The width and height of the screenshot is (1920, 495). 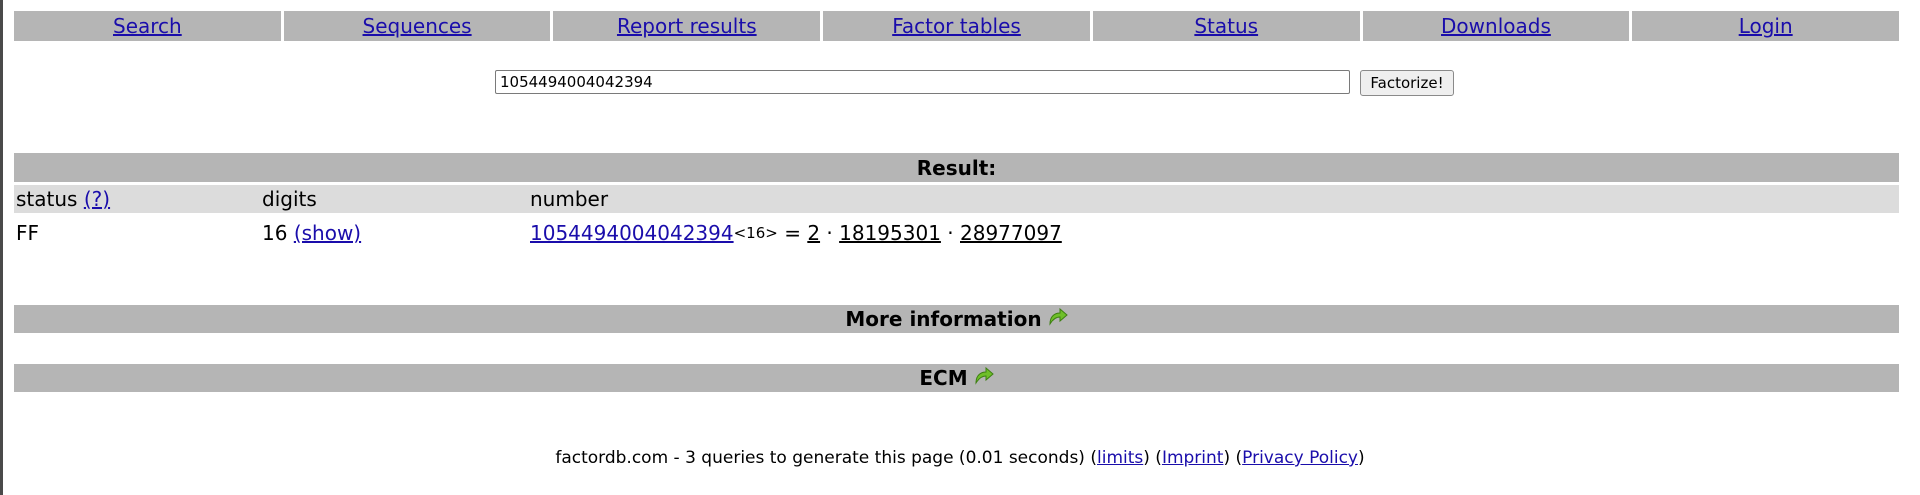 I want to click on nav-item-login: Login, so click(x=1766, y=26).